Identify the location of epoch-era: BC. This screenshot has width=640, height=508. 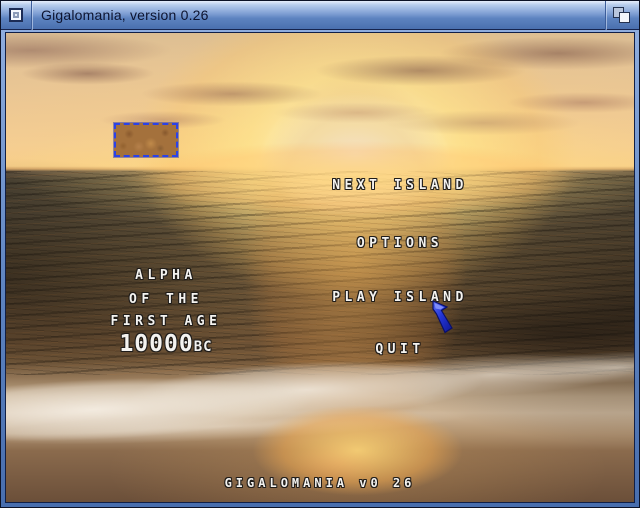
(203, 347).